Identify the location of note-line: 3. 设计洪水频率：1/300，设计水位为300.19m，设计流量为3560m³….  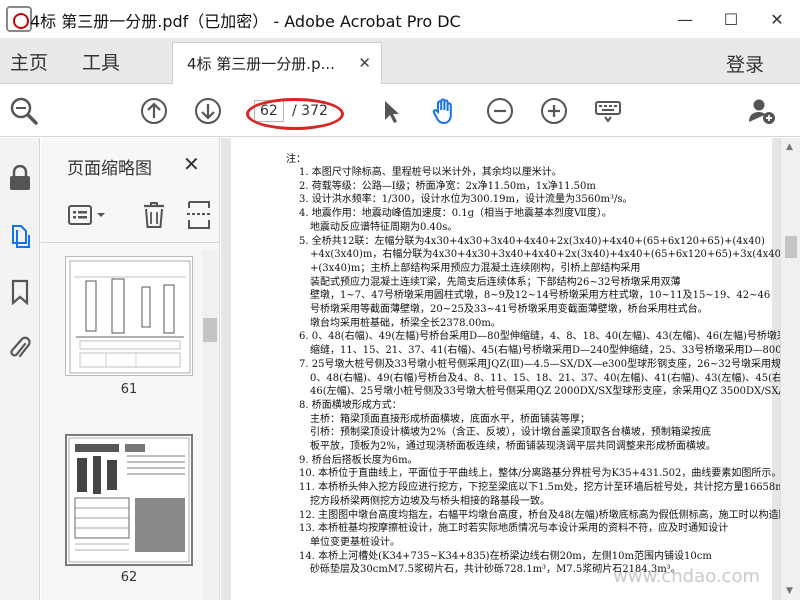
(466, 200).